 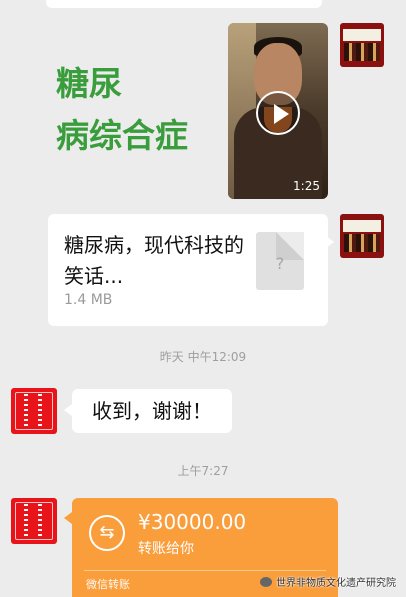 I want to click on divider, so click(x=205, y=570).